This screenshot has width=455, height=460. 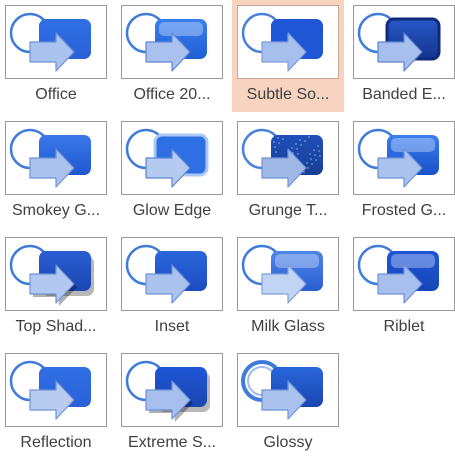 I want to click on top-shadow-icon, so click(x=56, y=274).